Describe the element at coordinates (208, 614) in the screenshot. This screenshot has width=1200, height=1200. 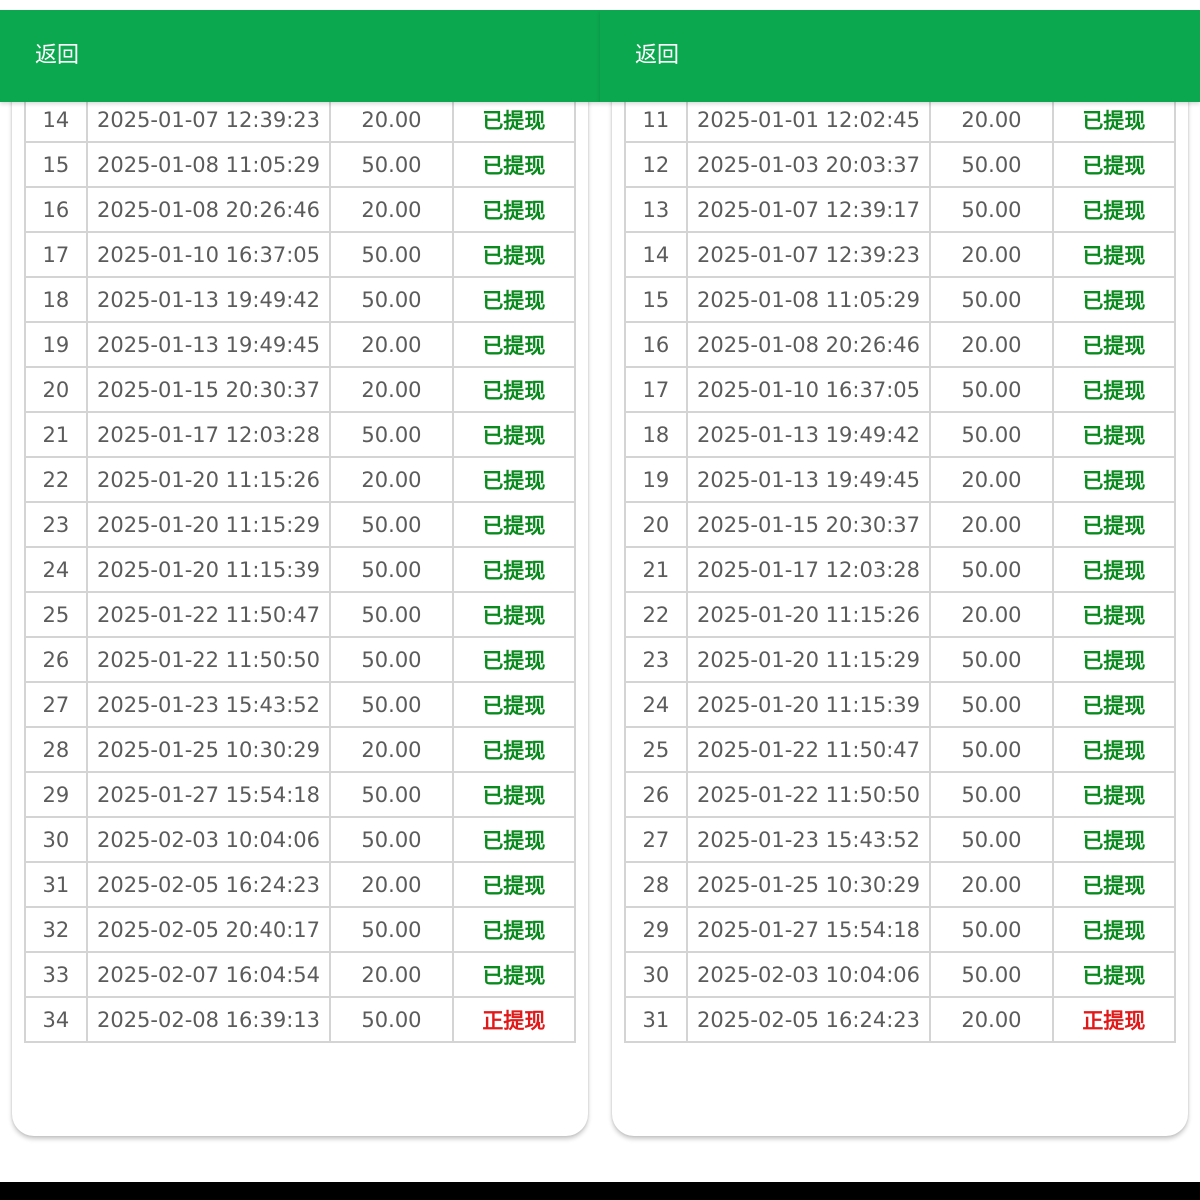
I see `row-time-cell: 2025-01-22 11:50:47` at that location.